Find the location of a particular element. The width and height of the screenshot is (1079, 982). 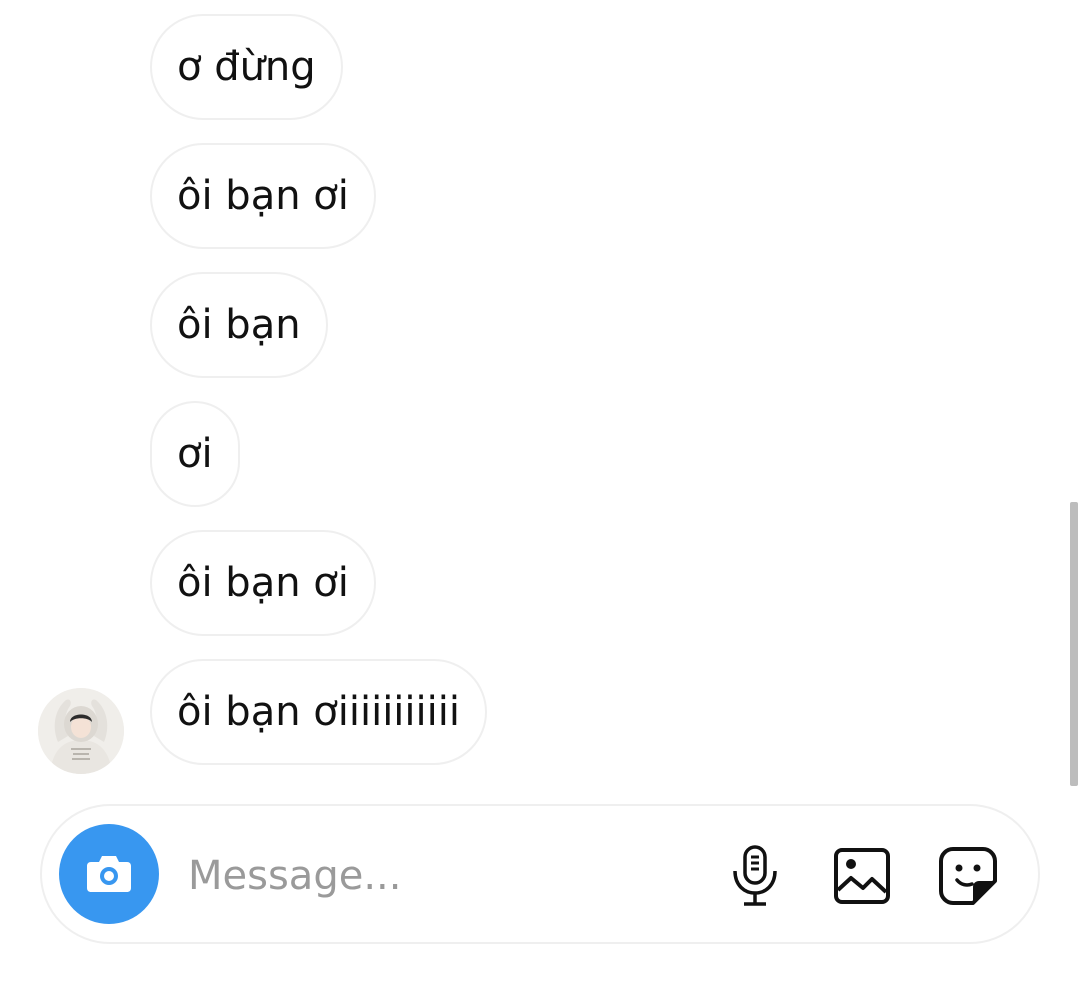

scrollbar is located at coordinates (1074, 644).